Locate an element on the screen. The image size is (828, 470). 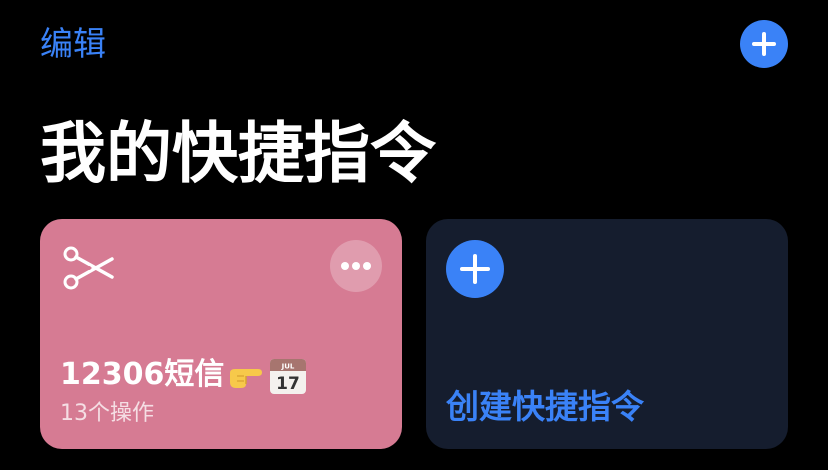
more-options-button is located at coordinates (356, 266).